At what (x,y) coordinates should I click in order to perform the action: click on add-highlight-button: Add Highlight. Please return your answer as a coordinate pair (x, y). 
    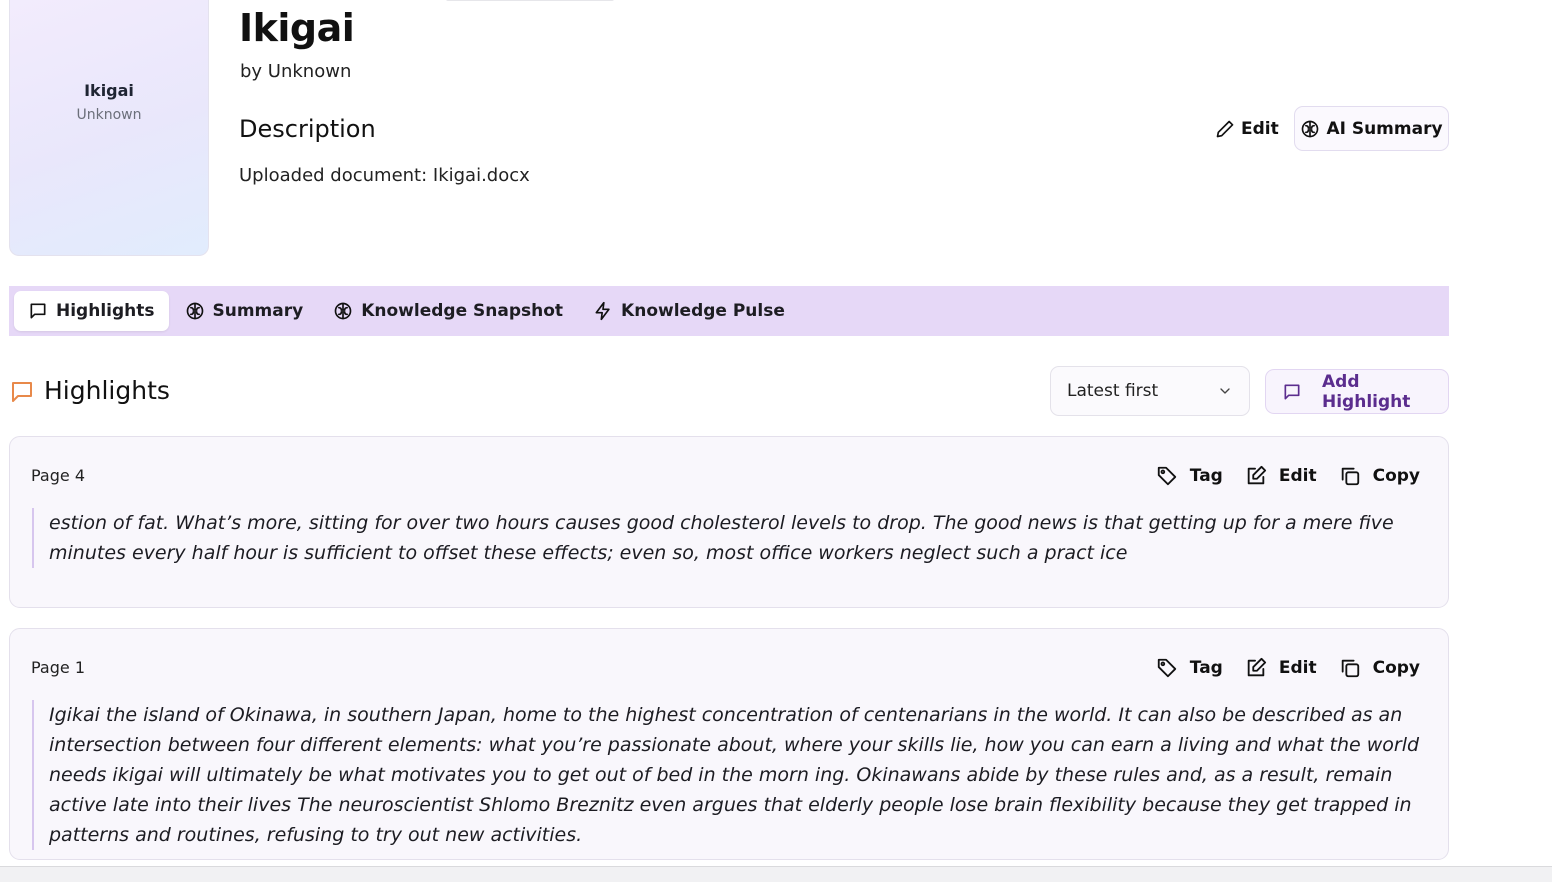
    Looking at the image, I should click on (1357, 391).